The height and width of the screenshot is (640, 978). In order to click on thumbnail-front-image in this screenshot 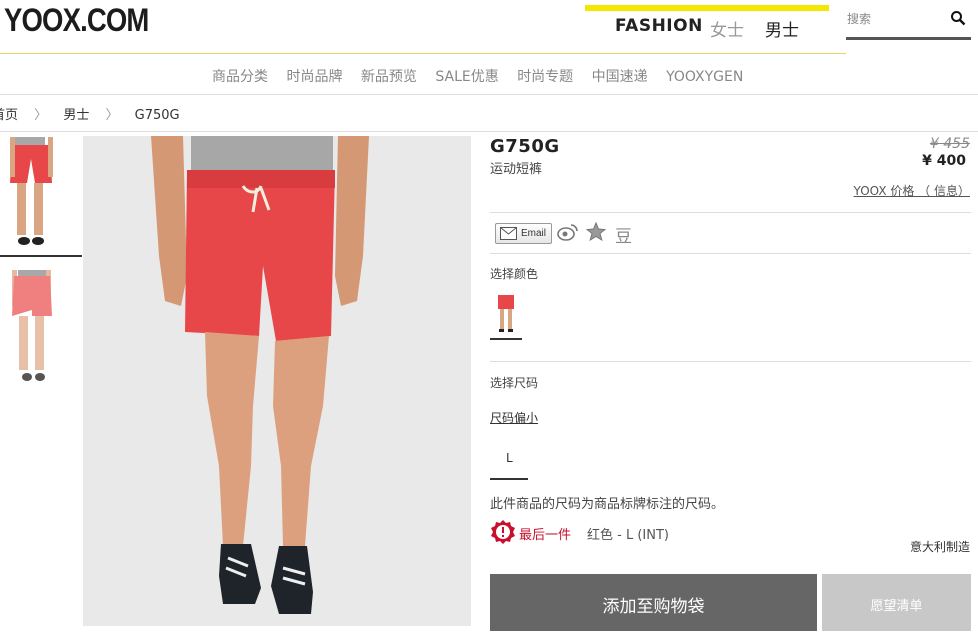, I will do `click(31, 191)`.